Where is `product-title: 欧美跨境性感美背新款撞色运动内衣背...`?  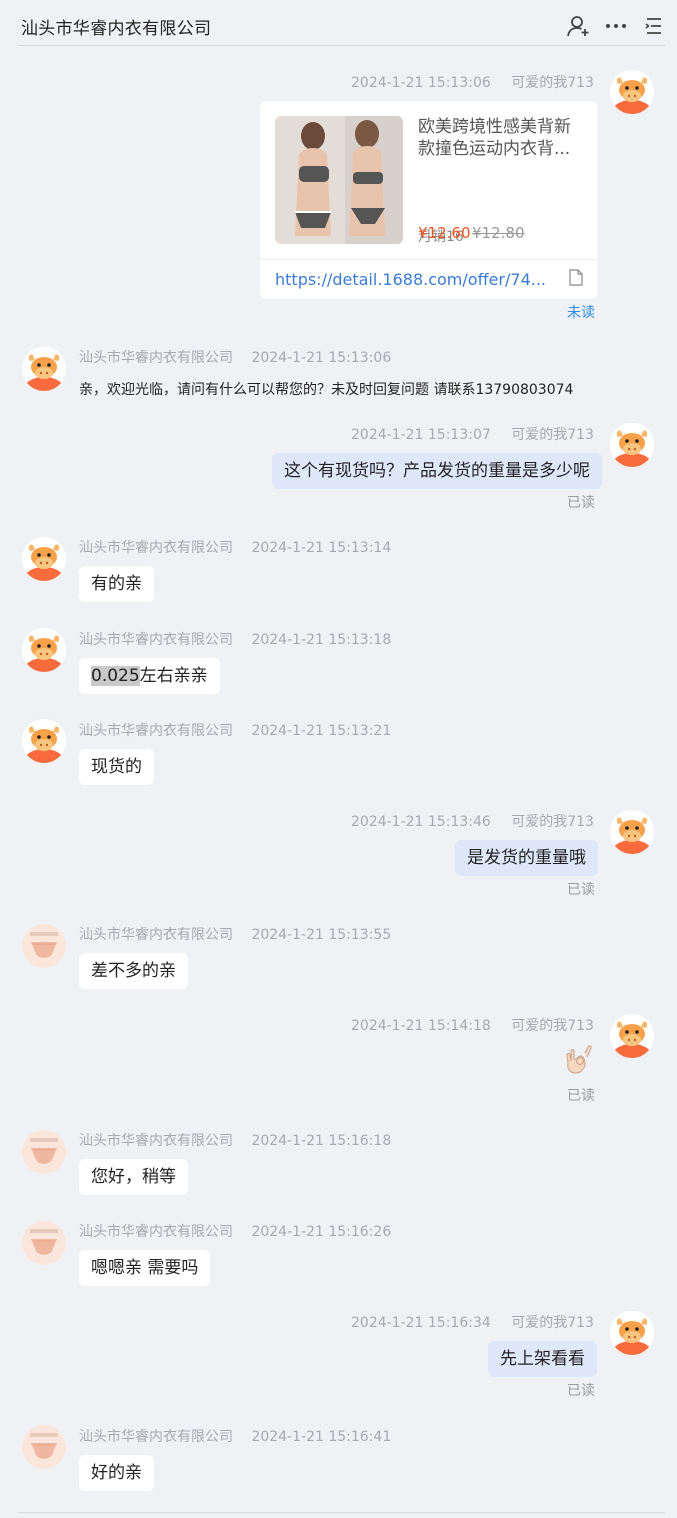
product-title: 欧美跨境性感美背新款撞色运动内衣背... is located at coordinates (500, 138).